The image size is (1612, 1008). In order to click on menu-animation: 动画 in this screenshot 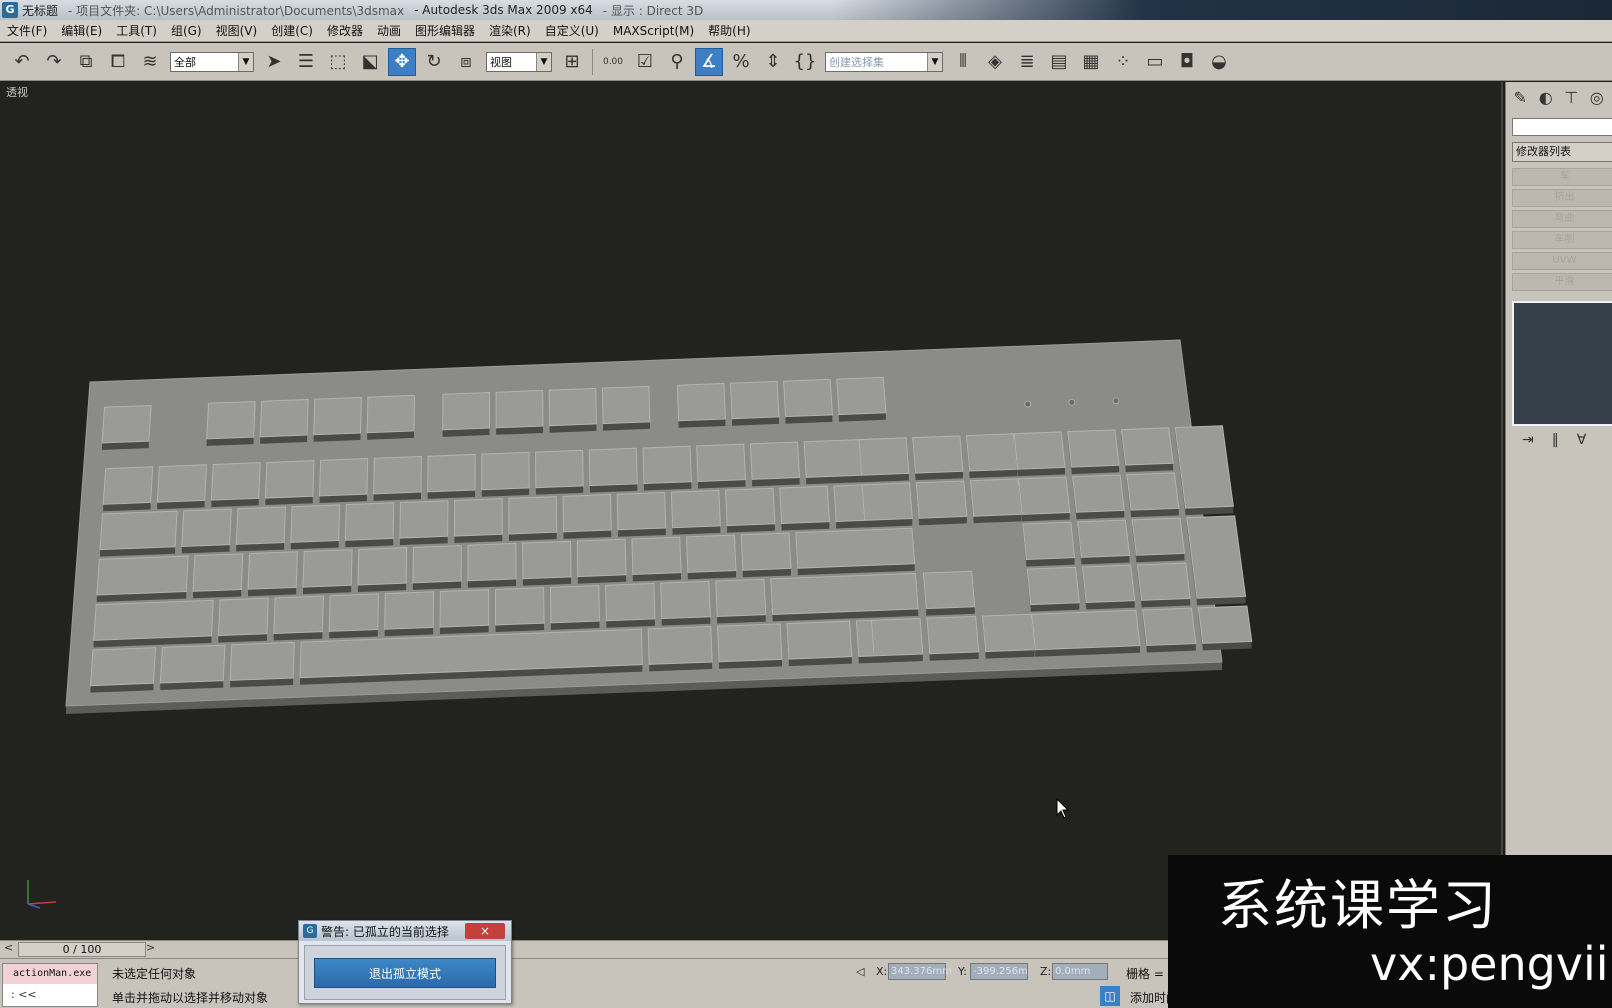, I will do `click(389, 30)`.